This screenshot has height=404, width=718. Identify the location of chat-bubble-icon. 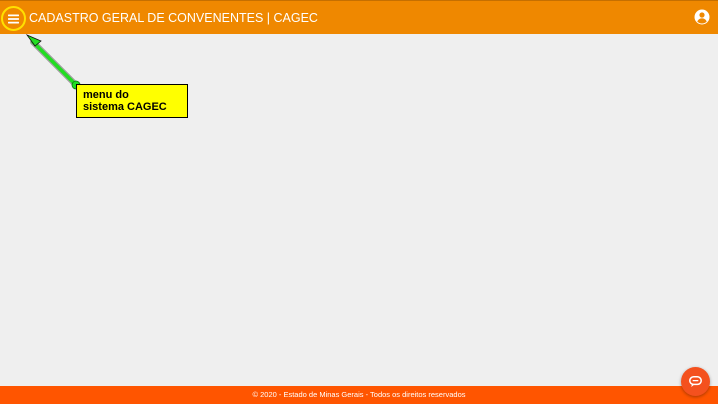
(695, 381).